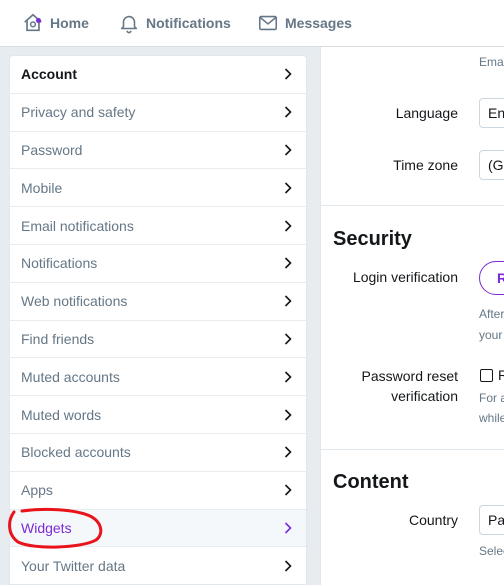 Image resolution: width=504 pixels, height=585 pixels. What do you see at coordinates (158, 113) in the screenshot?
I see `sidebar-item-privacy-and-safety: Privacy and safety` at bounding box center [158, 113].